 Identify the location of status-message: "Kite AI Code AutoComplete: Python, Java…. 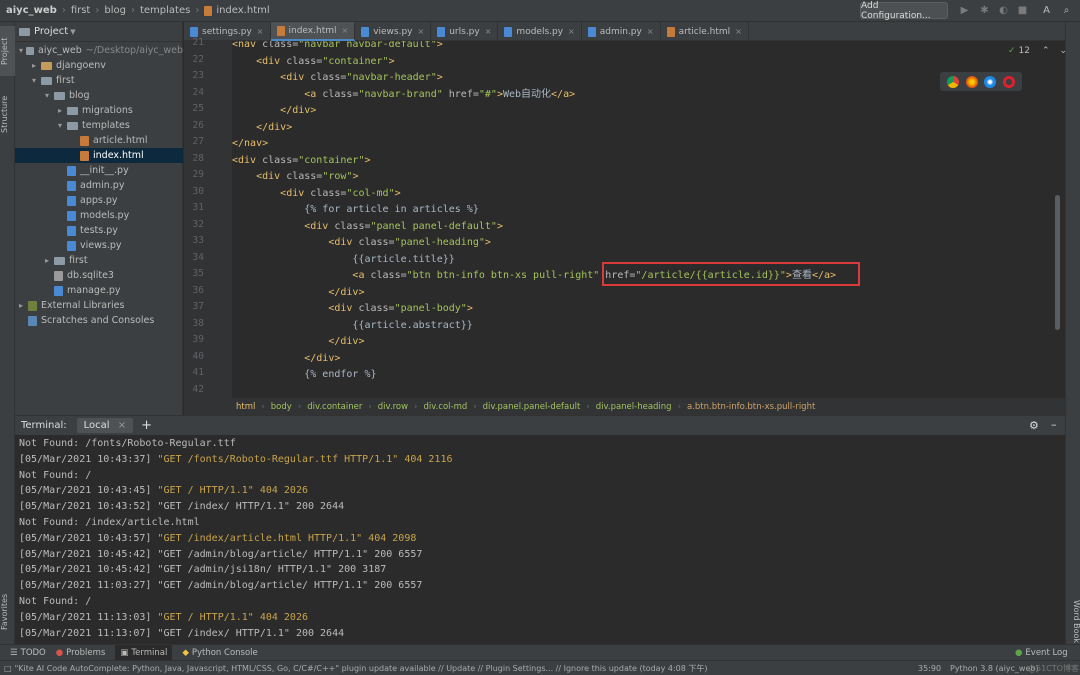
(460, 668).